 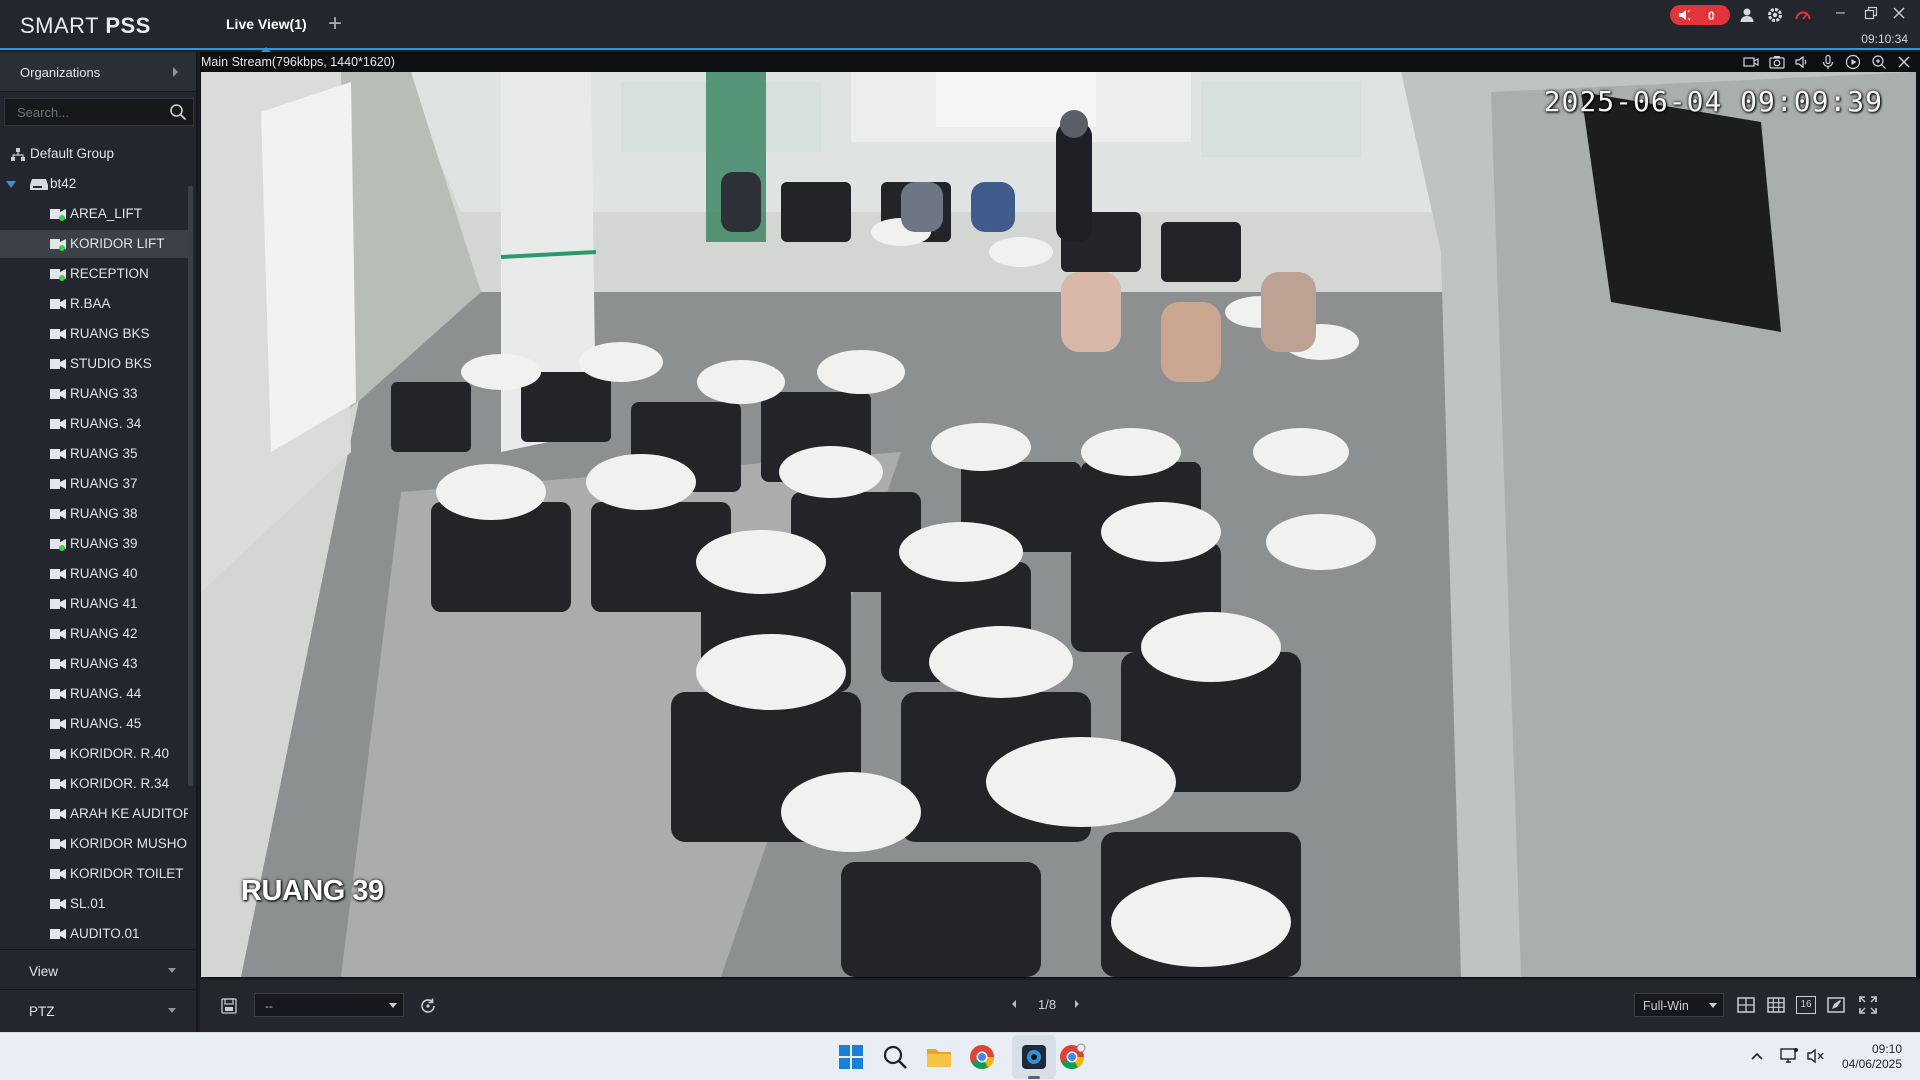 What do you see at coordinates (94, 694) in the screenshot?
I see `channel-item: RUANG. 44` at bounding box center [94, 694].